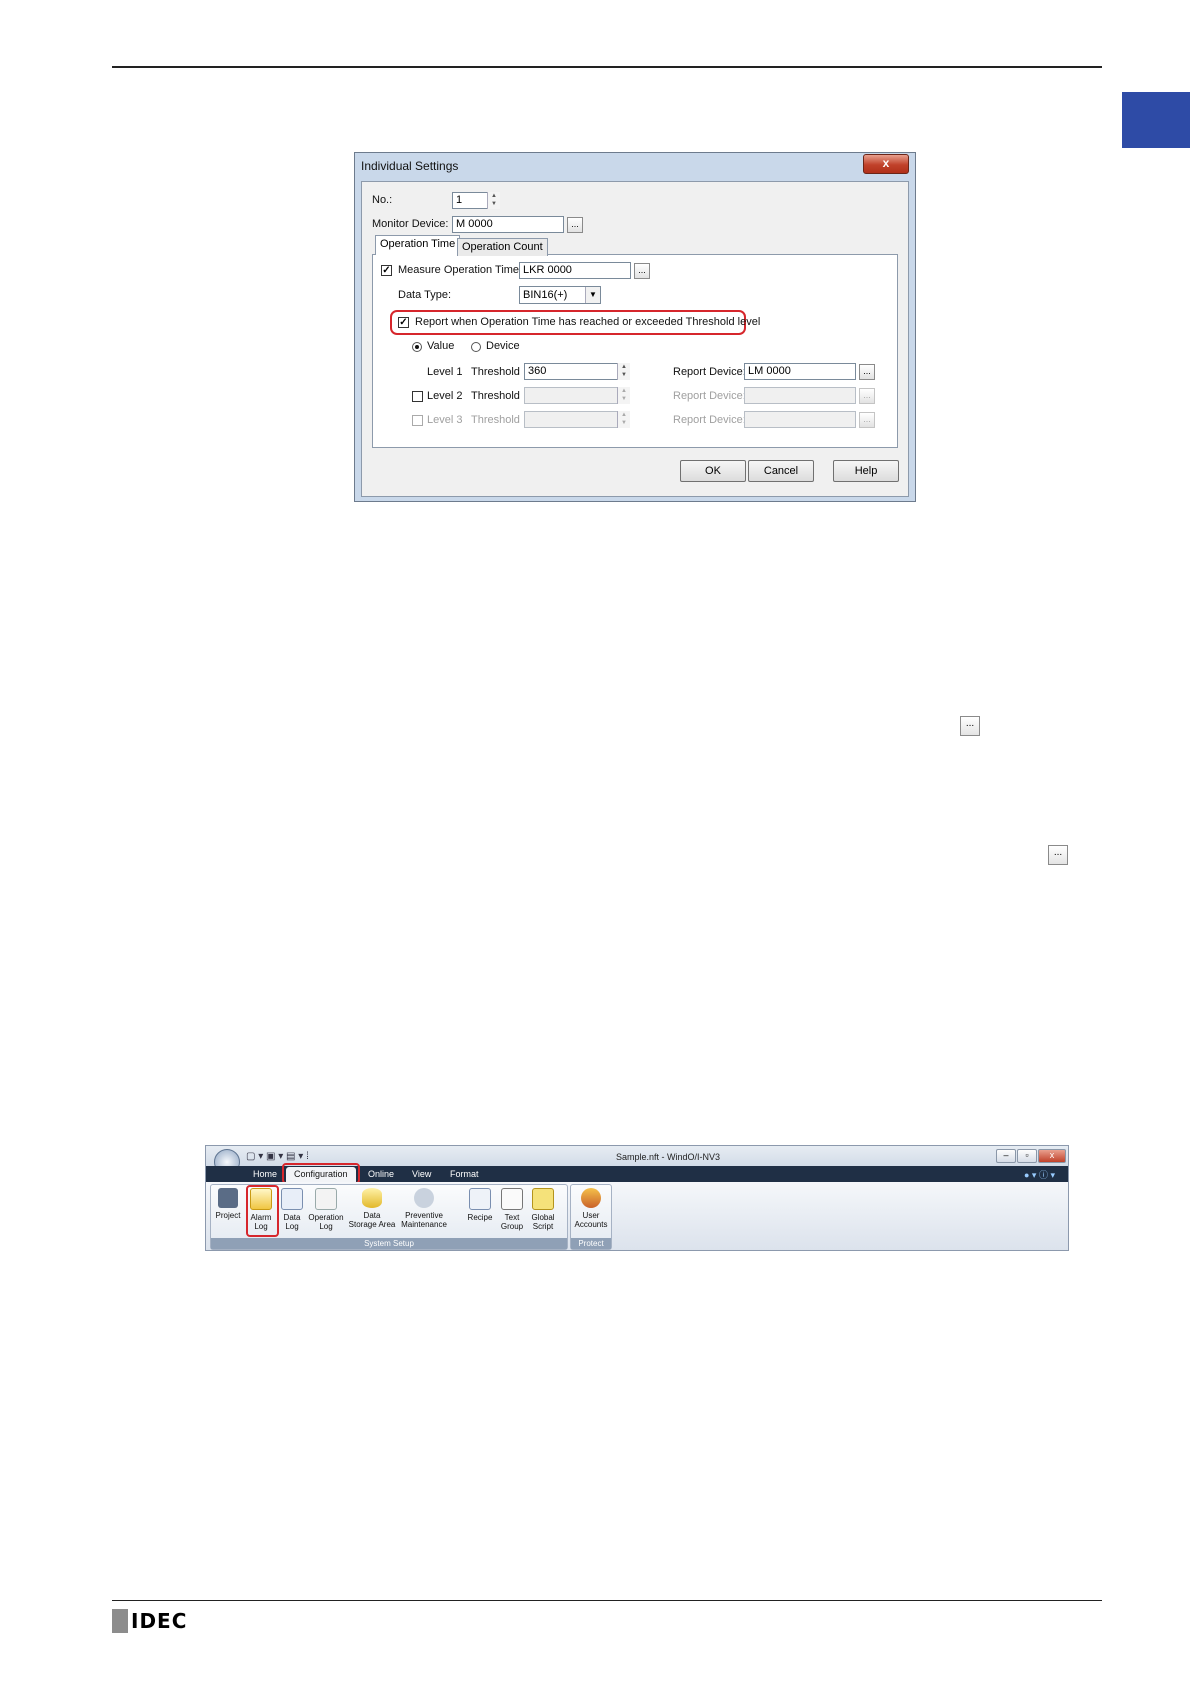  What do you see at coordinates (495, 372) in the screenshot?
I see `level1-threshold-label: Threshold` at bounding box center [495, 372].